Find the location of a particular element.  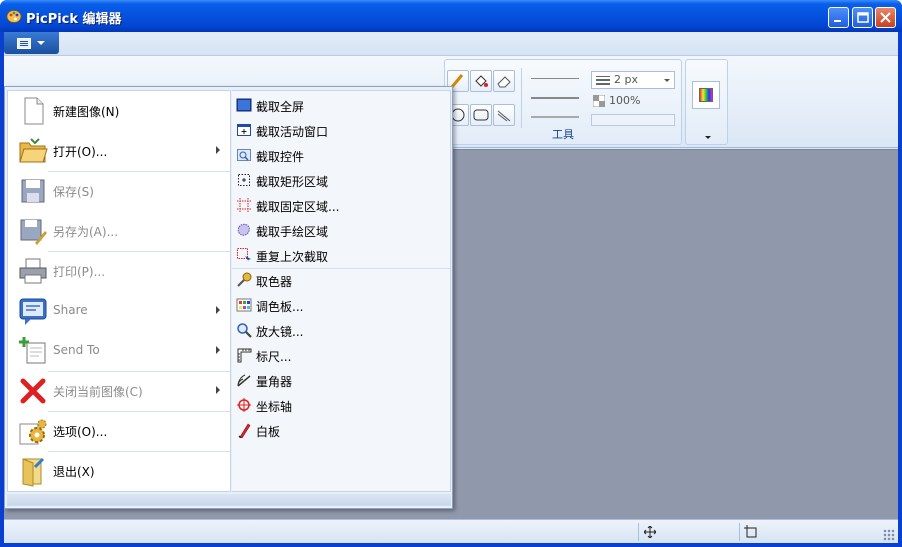

app-menu-button is located at coordinates (31, 43).